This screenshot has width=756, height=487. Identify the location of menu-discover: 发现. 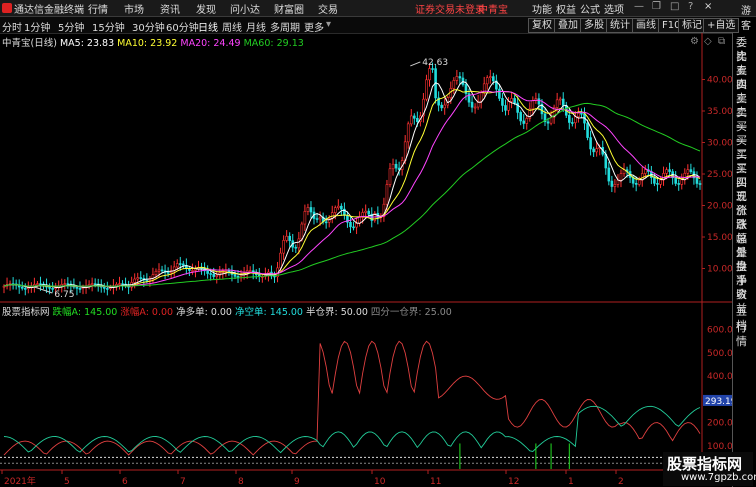
(206, 8).